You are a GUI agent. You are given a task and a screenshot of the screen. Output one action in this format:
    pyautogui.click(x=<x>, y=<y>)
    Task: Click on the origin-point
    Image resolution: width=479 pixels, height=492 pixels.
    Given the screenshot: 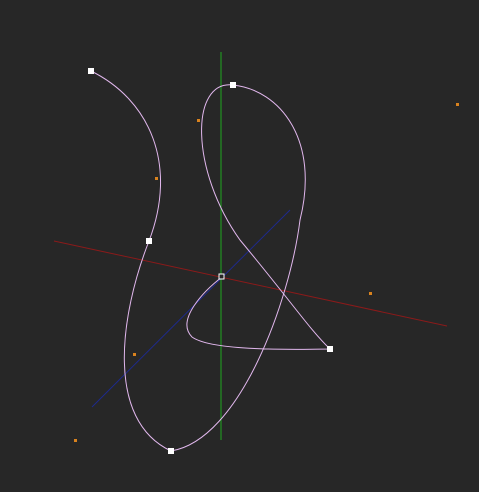 What is the action you would take?
    pyautogui.click(x=221, y=276)
    